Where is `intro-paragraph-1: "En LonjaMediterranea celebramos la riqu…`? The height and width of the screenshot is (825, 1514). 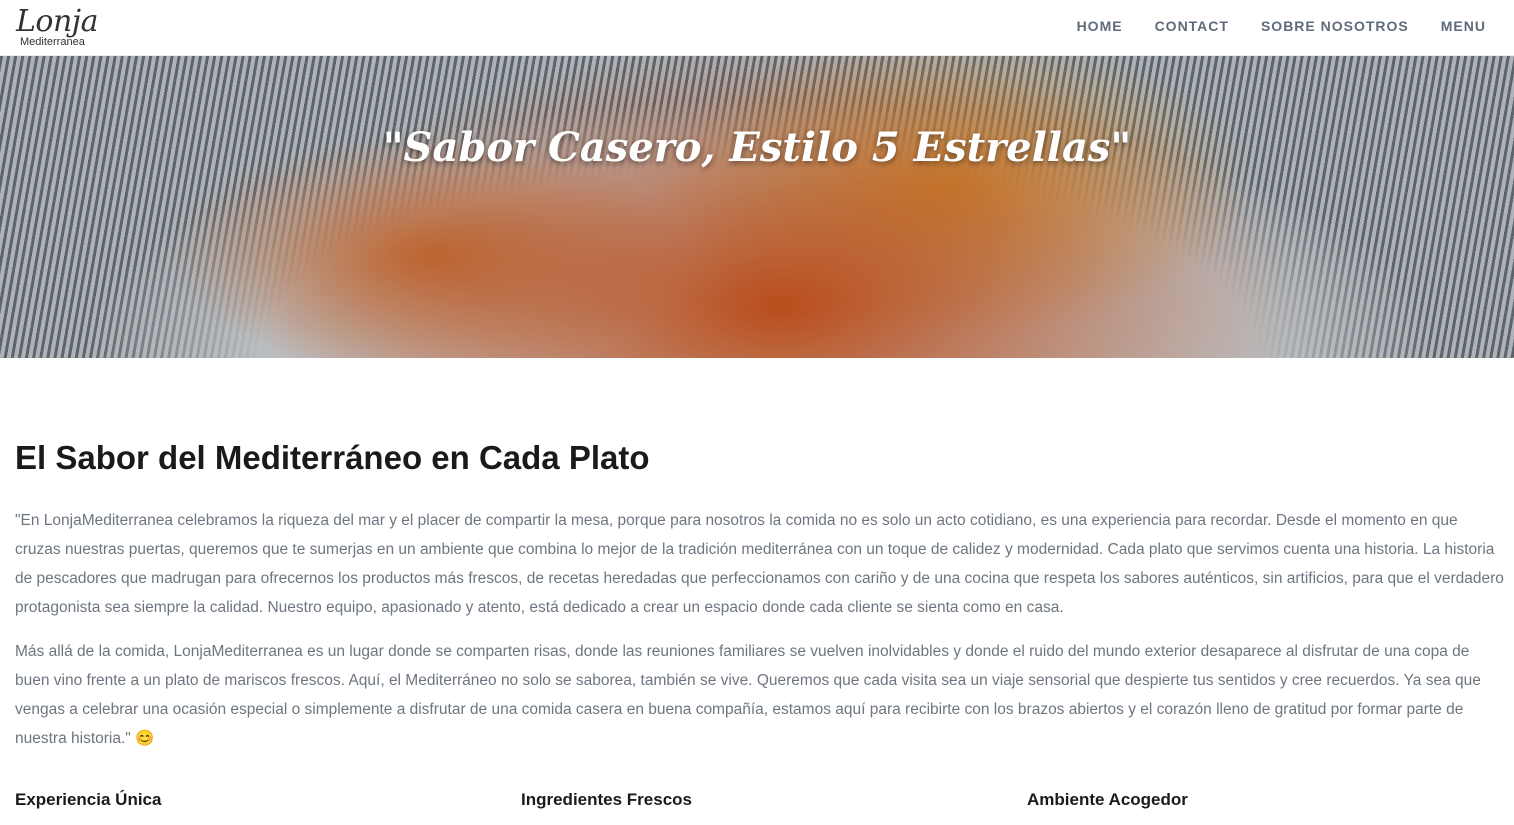 intro-paragraph-1: "En LonjaMediterranea celebramos la riqu… is located at coordinates (759, 564).